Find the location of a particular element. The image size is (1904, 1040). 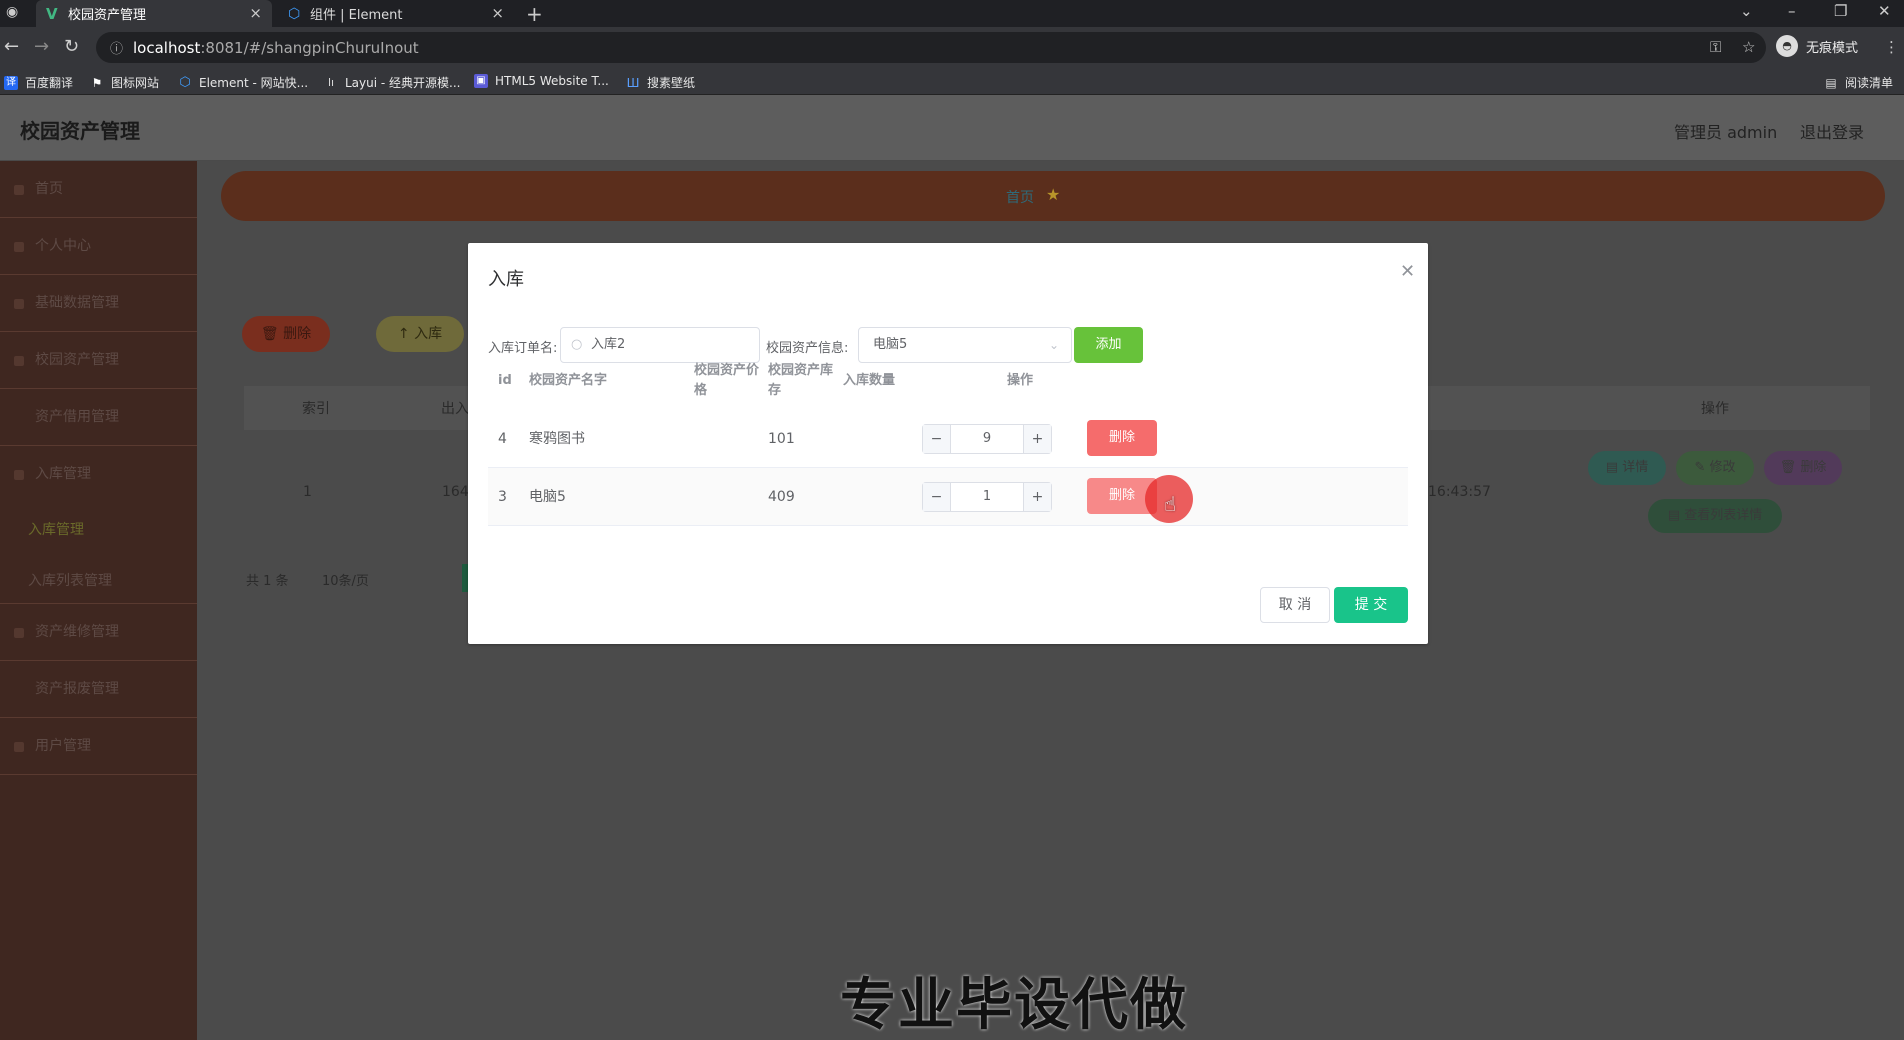

tab-element: ⬡ 组件 | Element × is located at coordinates (396, 13).